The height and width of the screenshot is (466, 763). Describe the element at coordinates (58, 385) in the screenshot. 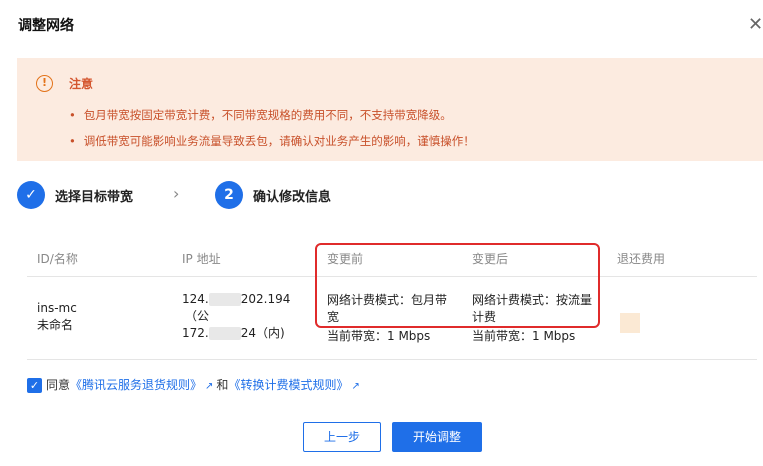

I see `agree-prefix: 同意` at that location.